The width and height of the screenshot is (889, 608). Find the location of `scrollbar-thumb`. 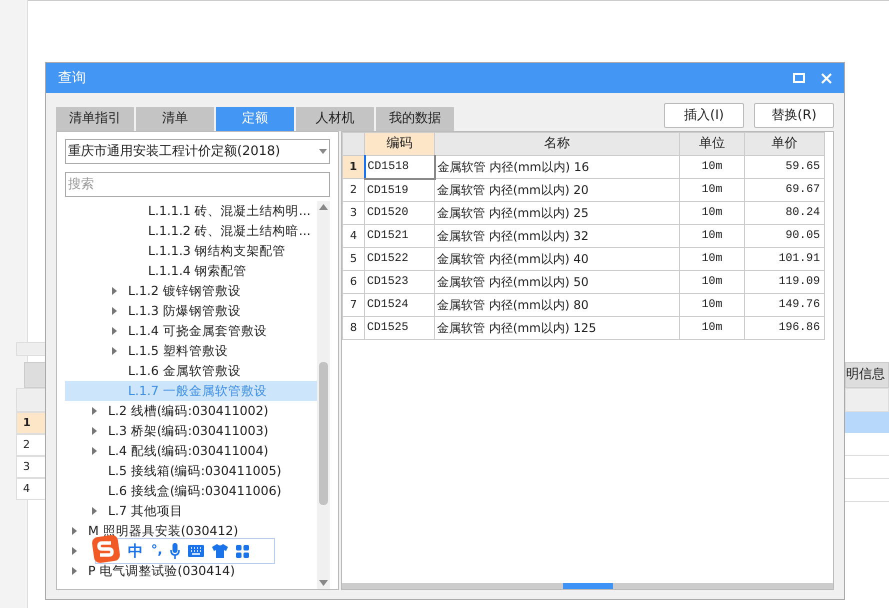

scrollbar-thumb is located at coordinates (323, 433).